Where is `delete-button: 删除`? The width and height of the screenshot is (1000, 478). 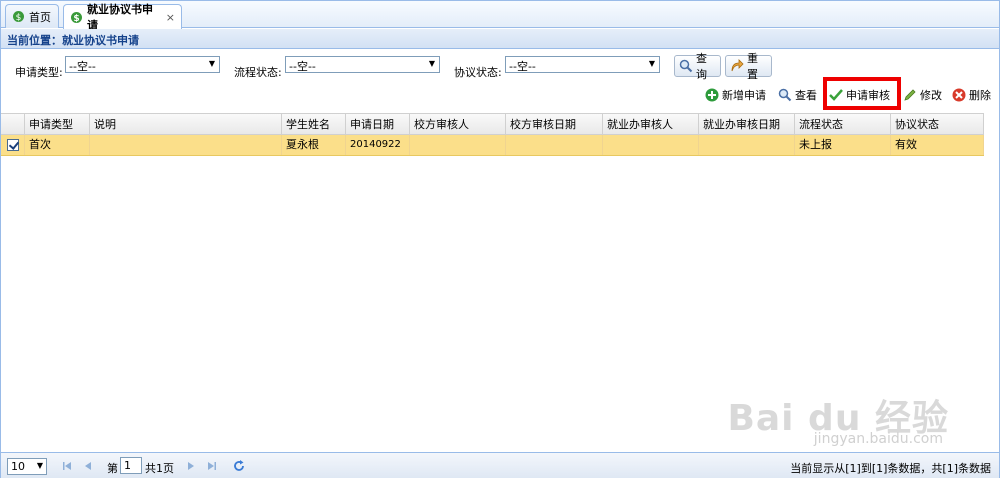 delete-button: 删除 is located at coordinates (971, 95).